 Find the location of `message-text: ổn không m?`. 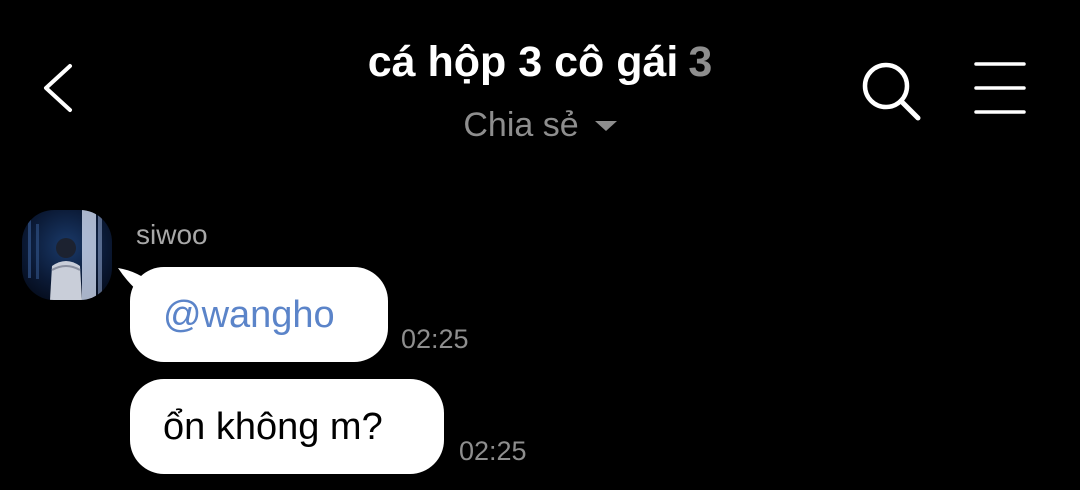

message-text: ổn không m? is located at coordinates (273, 427).